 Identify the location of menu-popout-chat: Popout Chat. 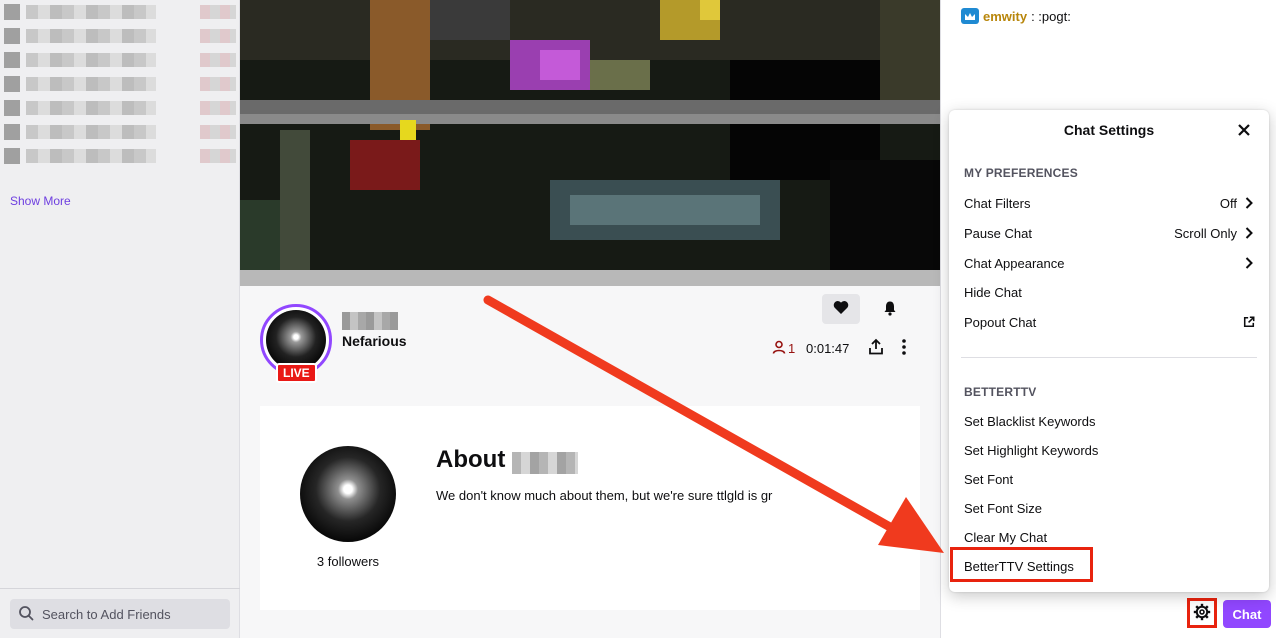
(1109, 322).